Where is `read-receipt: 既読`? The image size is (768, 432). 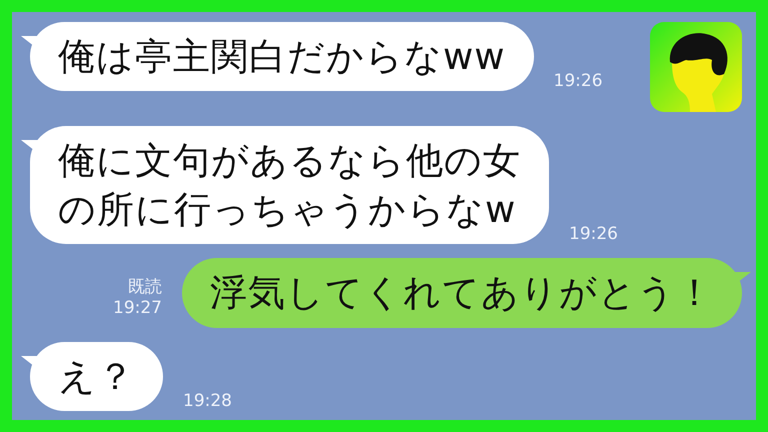 read-receipt: 既読 is located at coordinates (145, 287).